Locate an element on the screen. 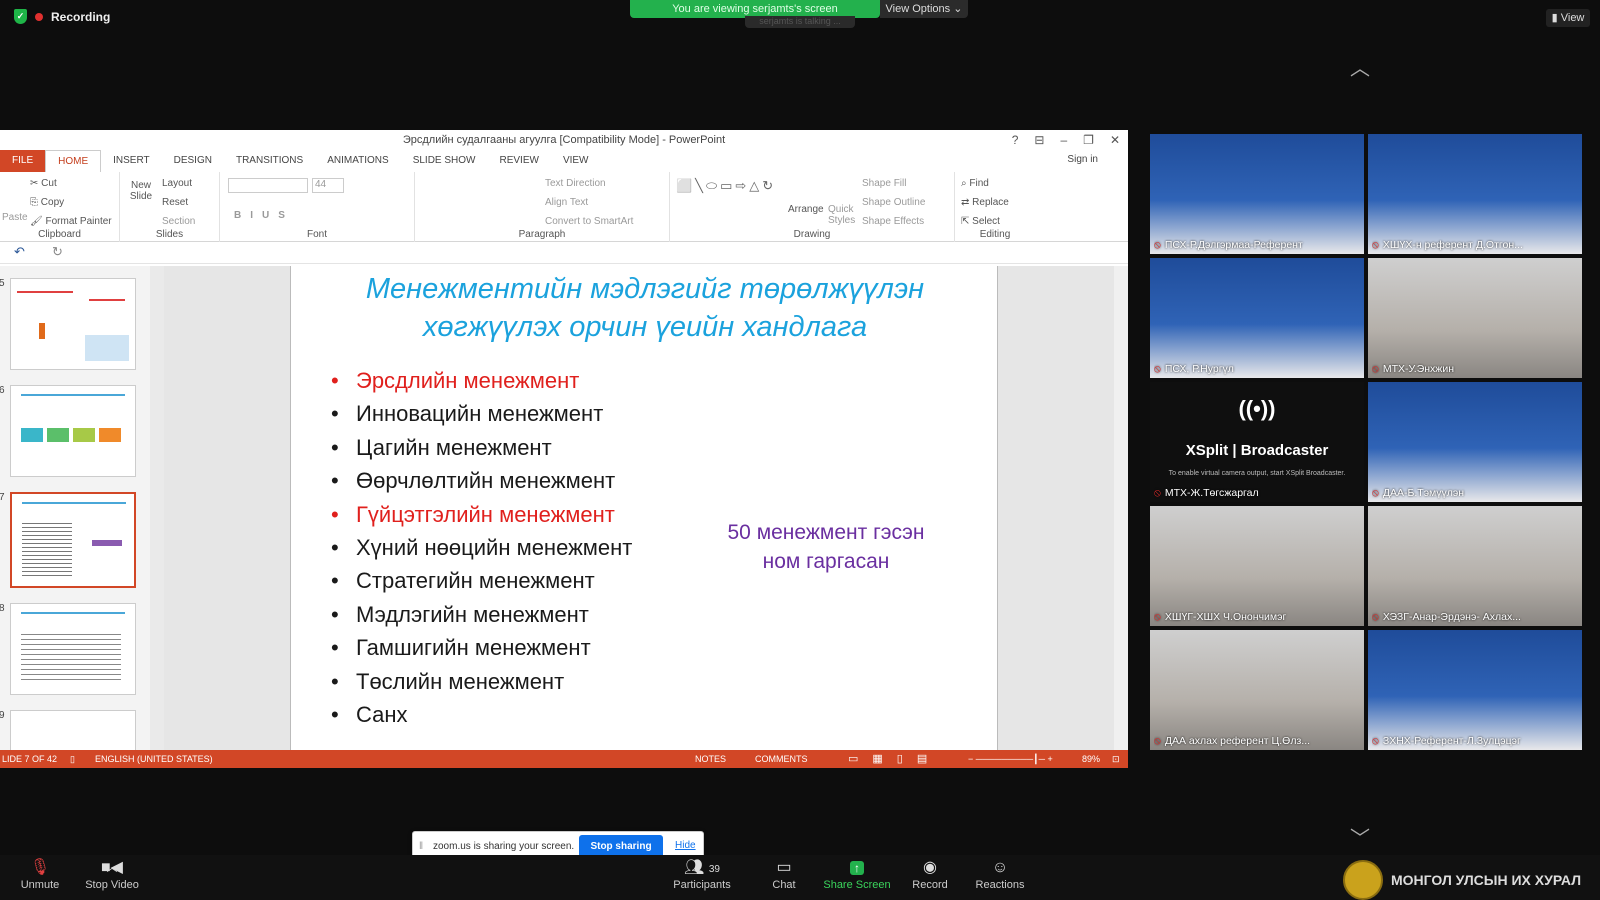 The width and height of the screenshot is (1600, 900). tab-view: VIEW is located at coordinates (576, 161).